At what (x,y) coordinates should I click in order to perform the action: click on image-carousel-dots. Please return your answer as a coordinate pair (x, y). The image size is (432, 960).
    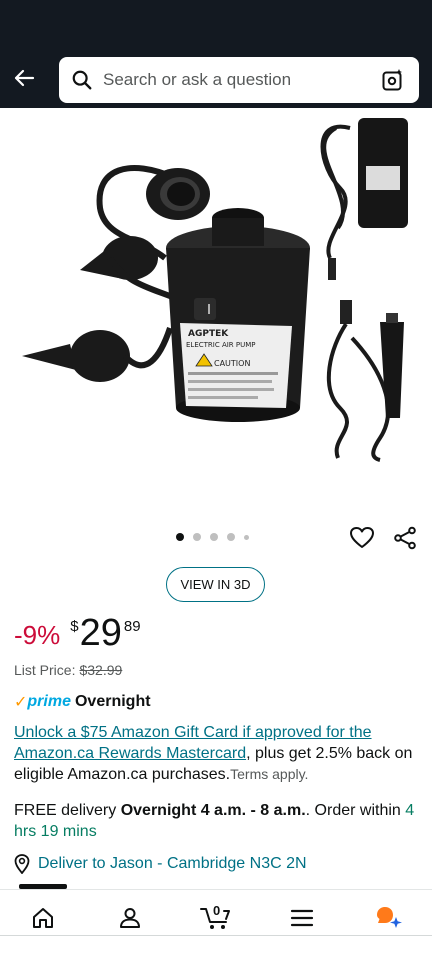
    Looking at the image, I should click on (212, 537).